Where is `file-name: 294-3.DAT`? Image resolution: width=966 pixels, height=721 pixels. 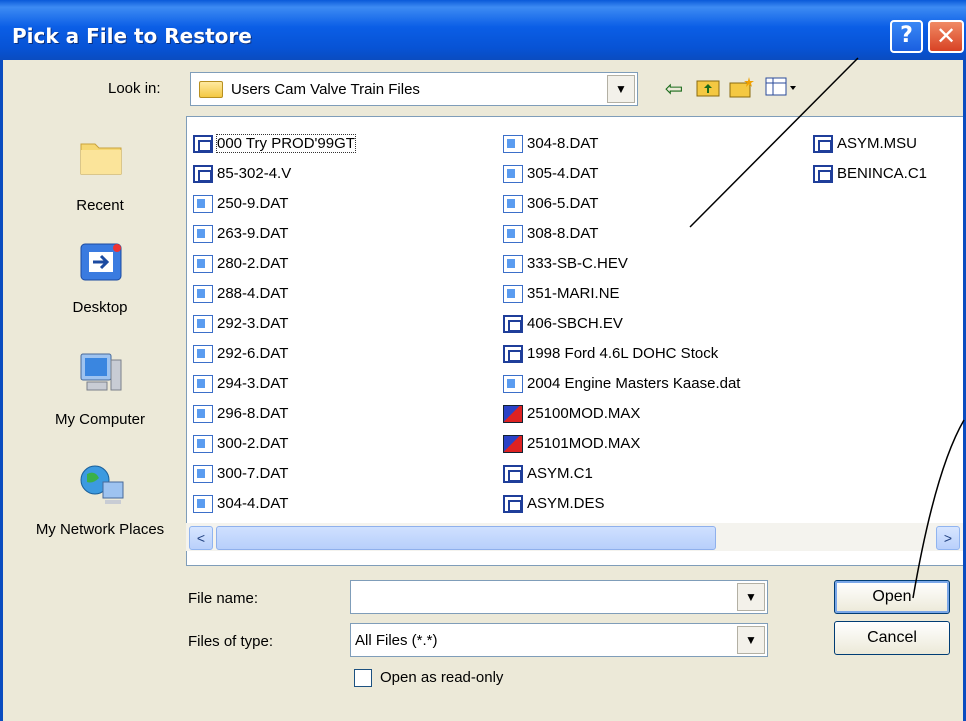 file-name: 294-3.DAT is located at coordinates (253, 383).